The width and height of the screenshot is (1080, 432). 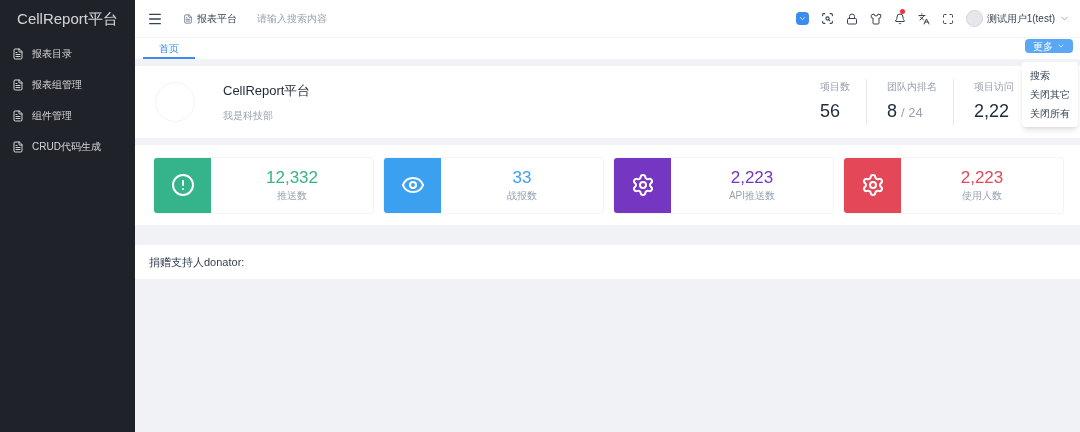 What do you see at coordinates (899, 18) in the screenshot?
I see `bell-icon` at bounding box center [899, 18].